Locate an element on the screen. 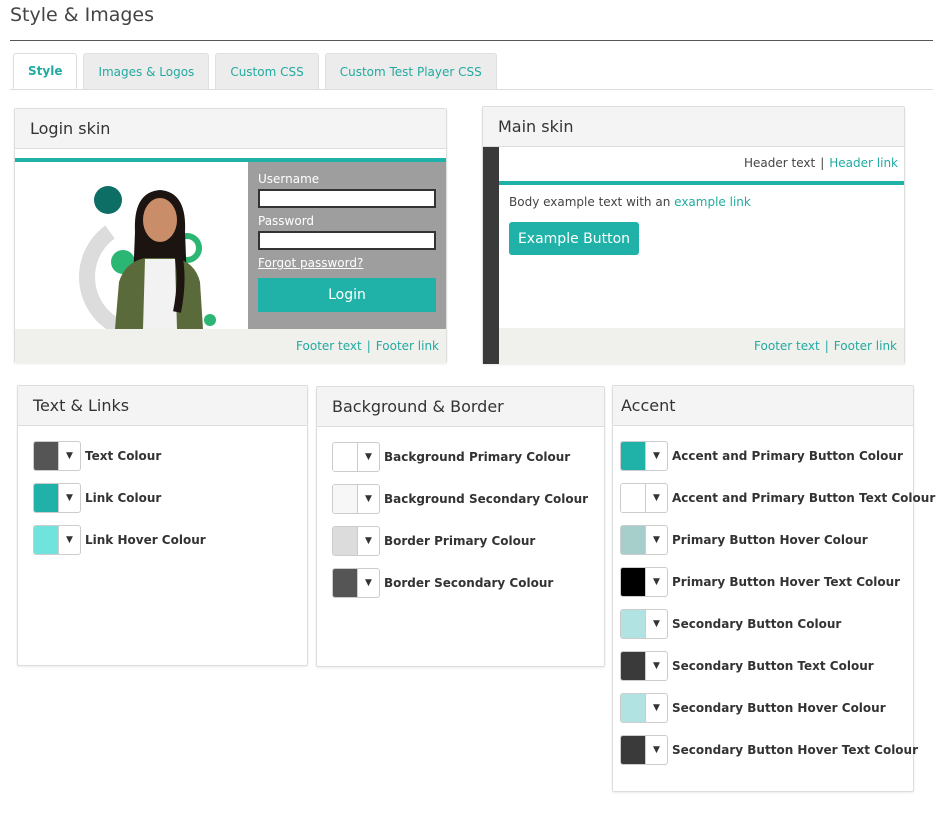 The image size is (942, 818). login-skin-title: Login skin is located at coordinates (230, 129).